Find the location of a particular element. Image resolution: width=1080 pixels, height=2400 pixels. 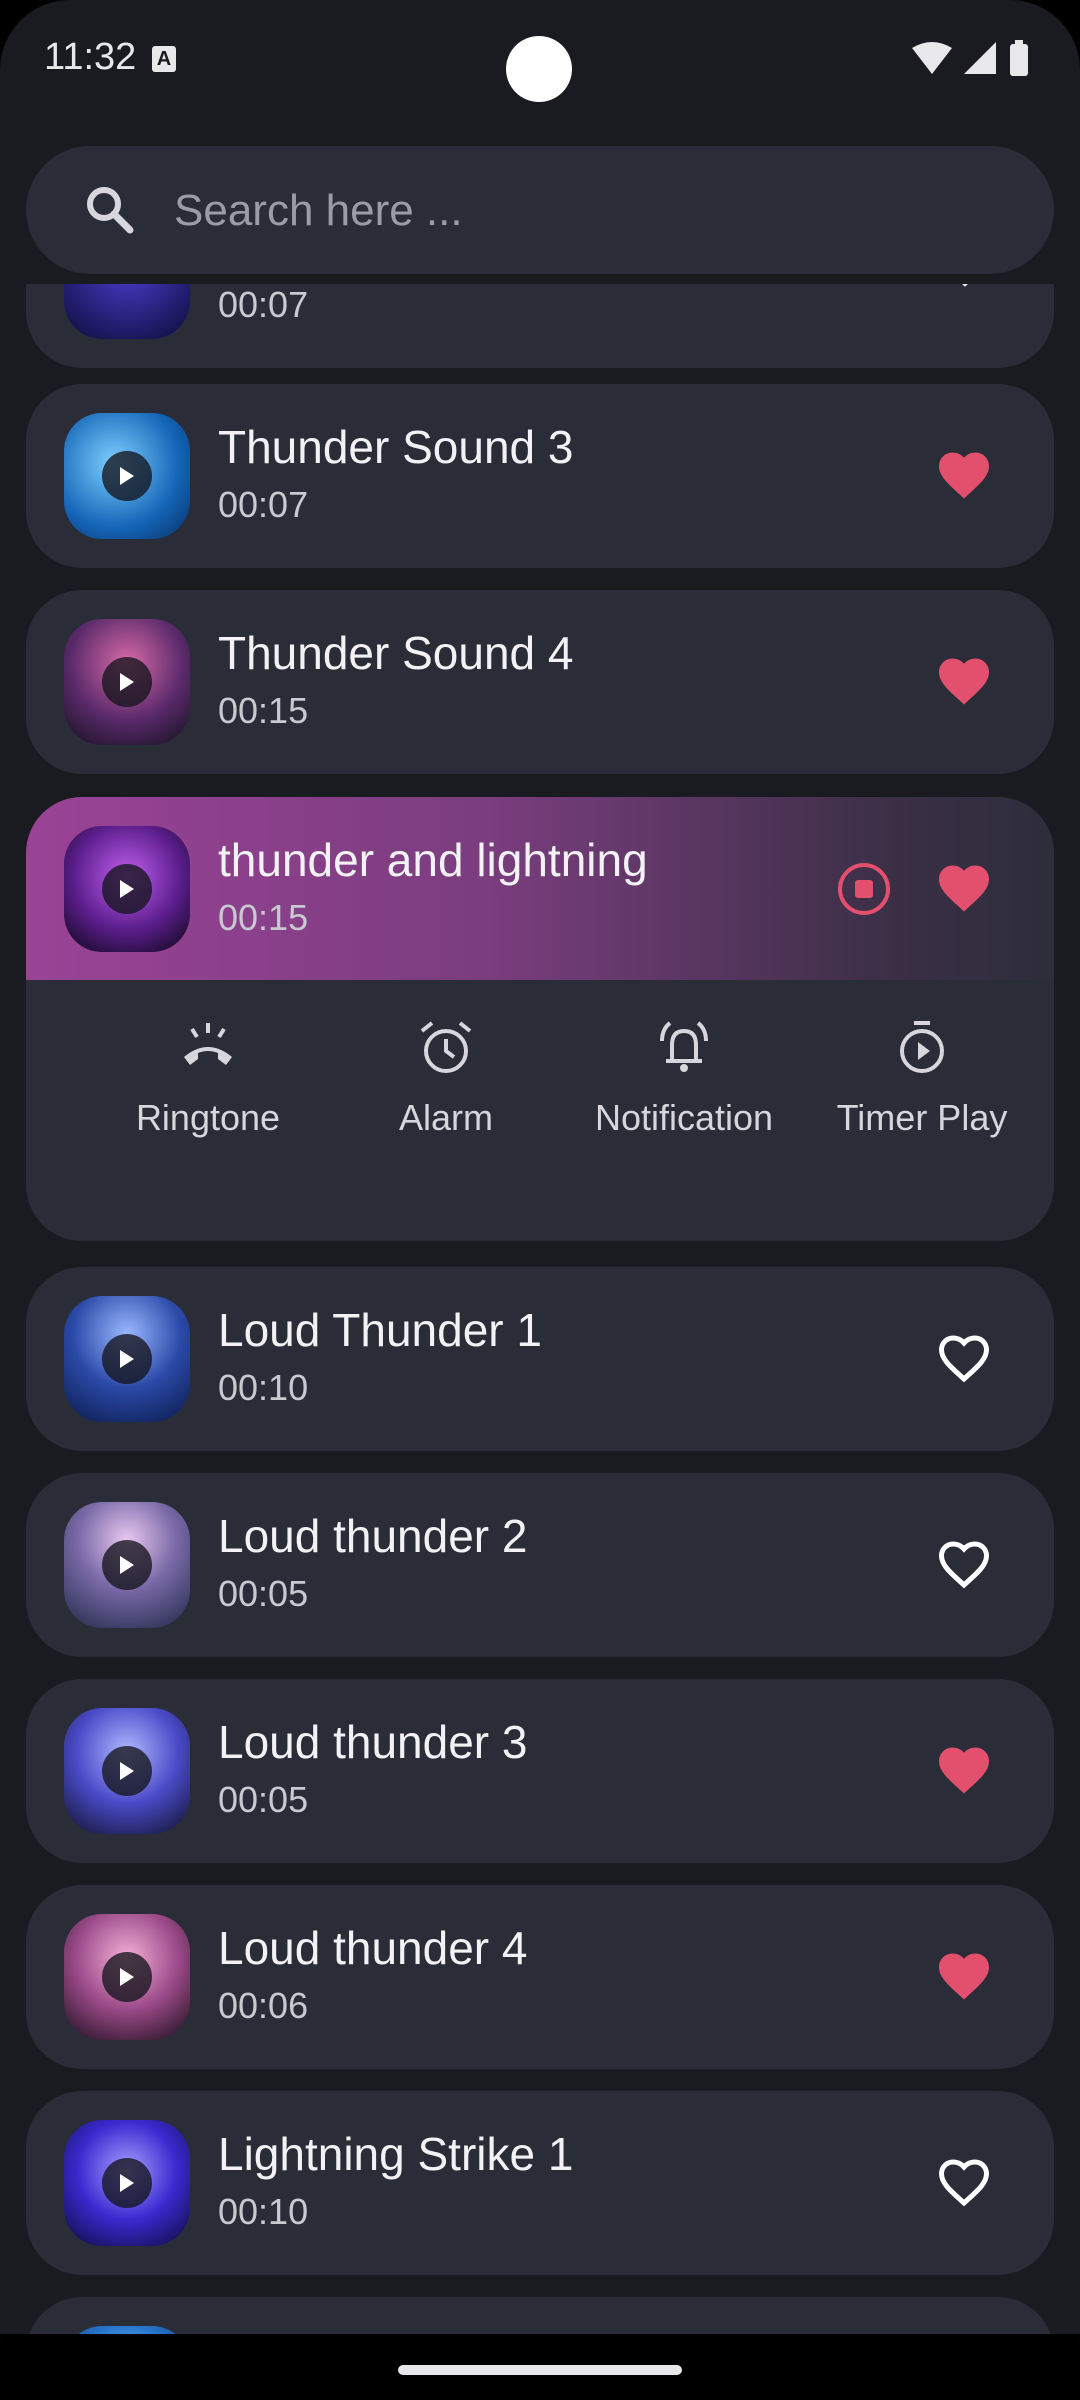

status-bar: 11:32 A is located at coordinates (540, 60).